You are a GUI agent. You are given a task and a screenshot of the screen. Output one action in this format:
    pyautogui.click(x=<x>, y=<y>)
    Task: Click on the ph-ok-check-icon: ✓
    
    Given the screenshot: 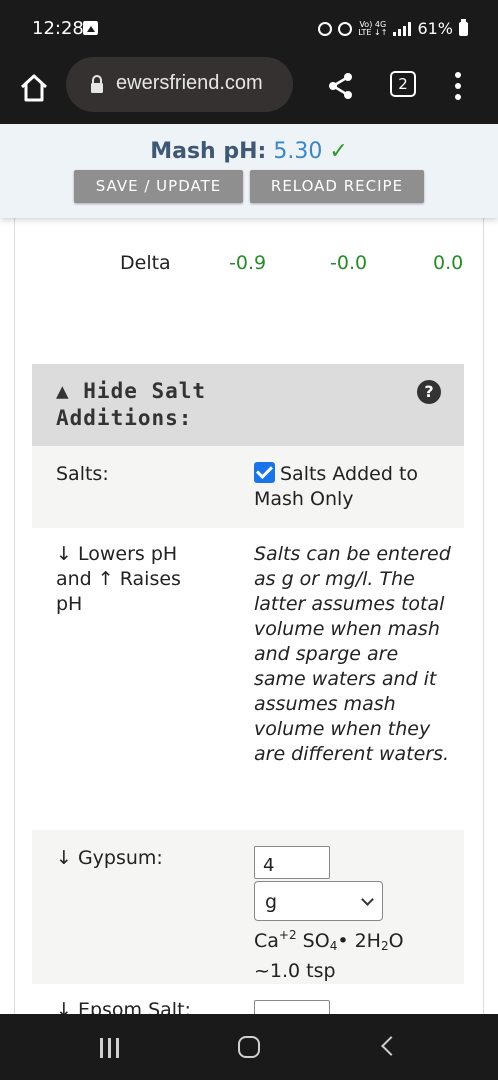 What is the action you would take?
    pyautogui.click(x=338, y=151)
    